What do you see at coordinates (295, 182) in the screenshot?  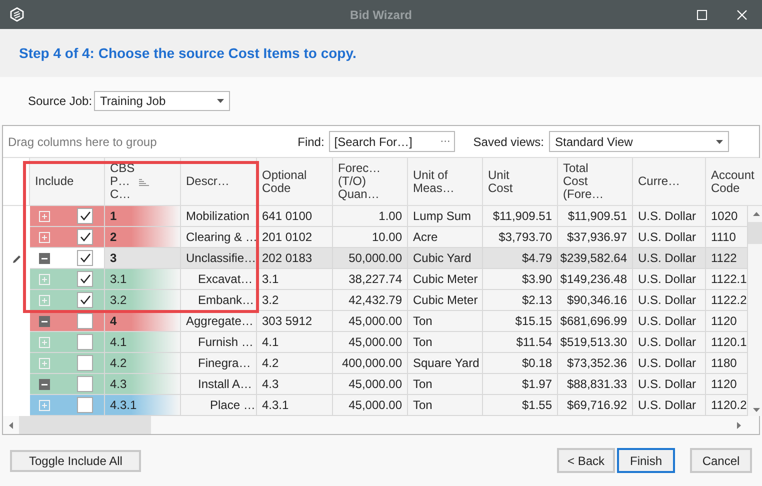 I see `column-header: Optional Code` at bounding box center [295, 182].